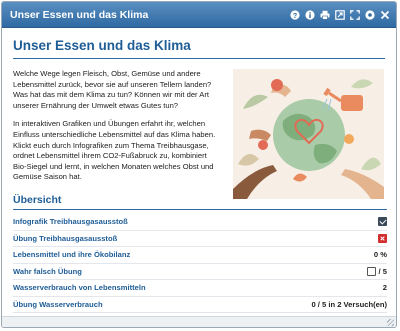 The height and width of the screenshot is (331, 400). What do you see at coordinates (200, 272) in the screenshot?
I see `overview-row: Wahr falsch Übung / 5` at bounding box center [200, 272].